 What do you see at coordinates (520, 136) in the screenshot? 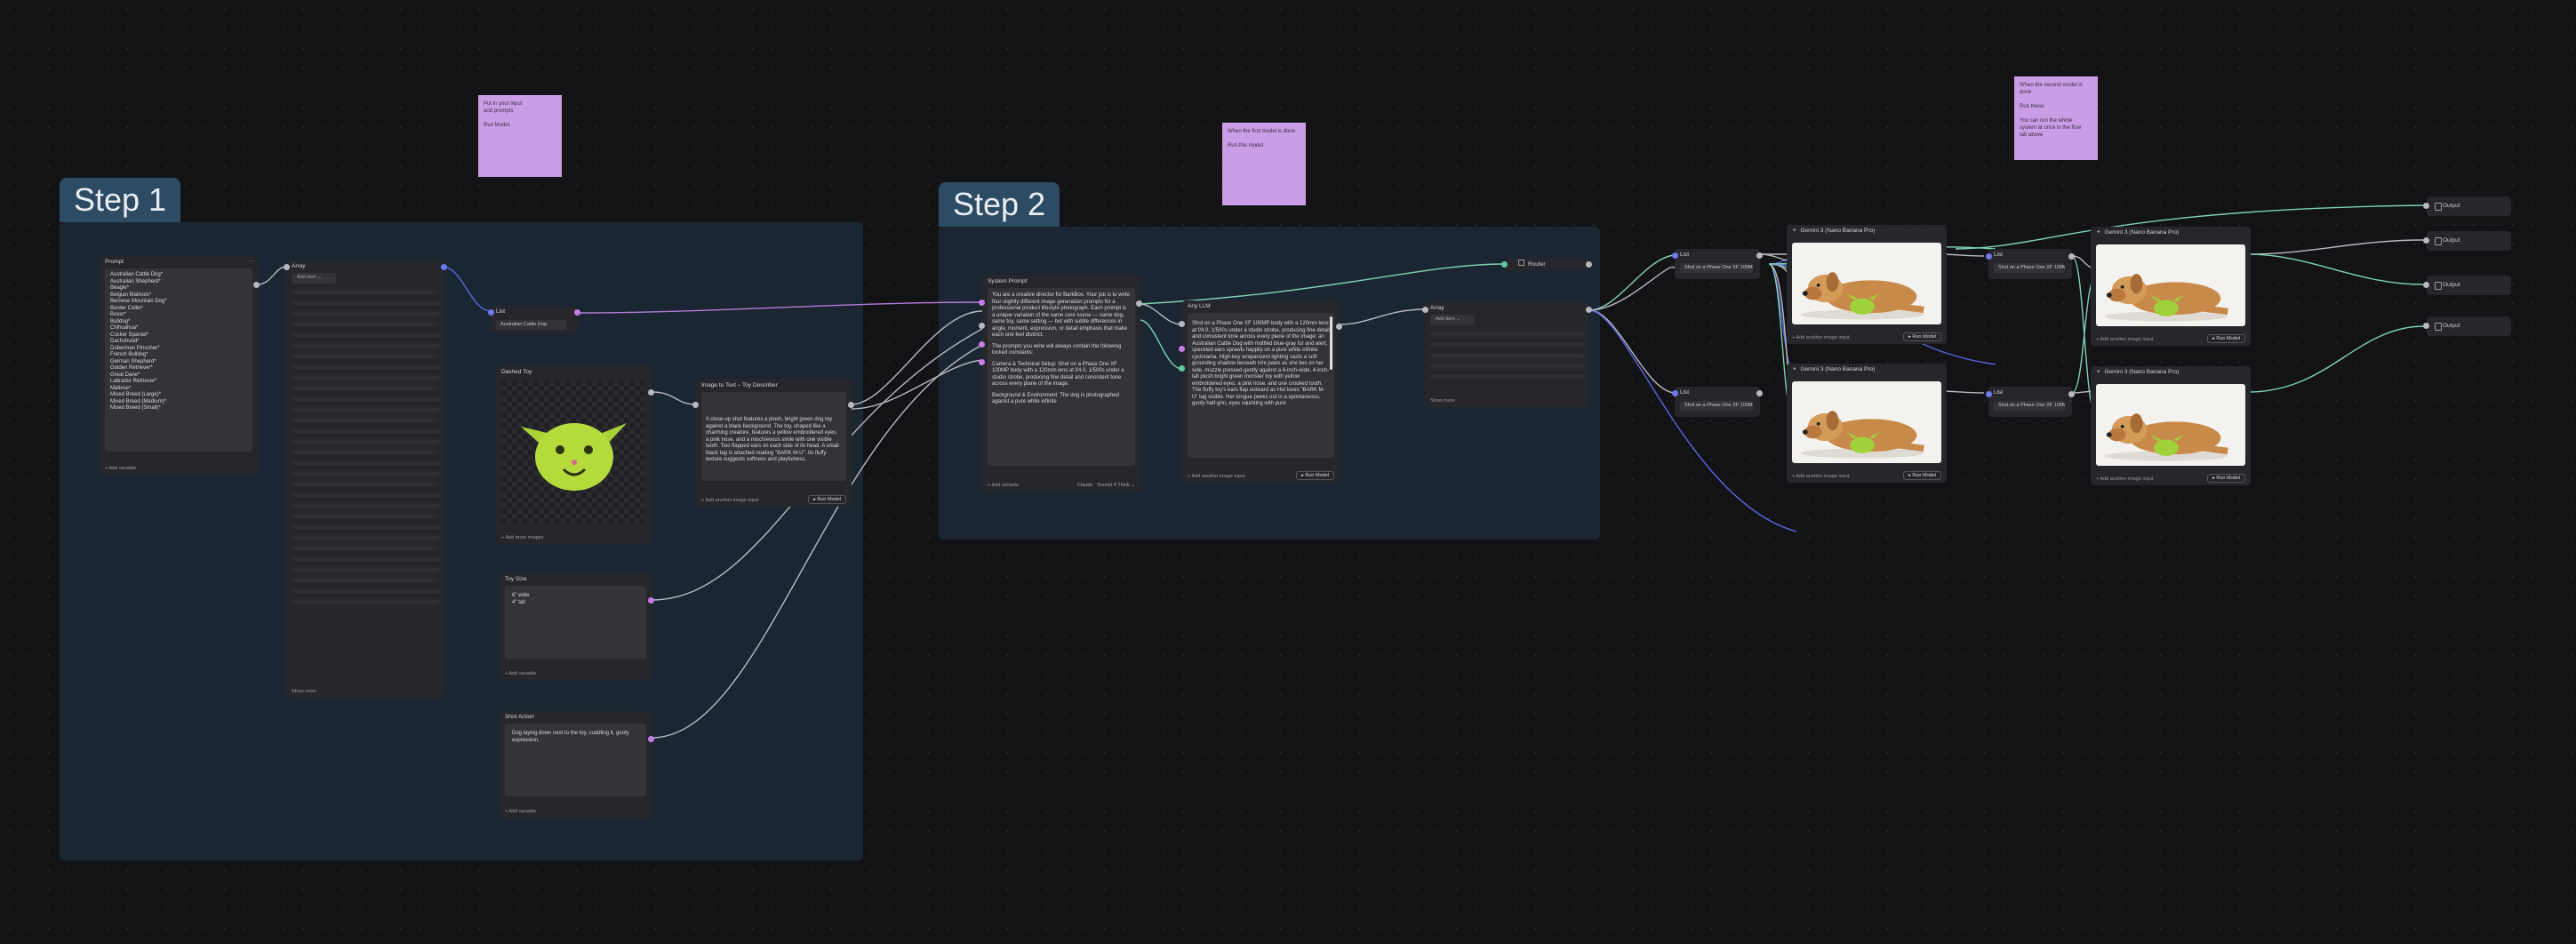
I see `sticky-note-1: Put in your input and prompts Run Model` at bounding box center [520, 136].